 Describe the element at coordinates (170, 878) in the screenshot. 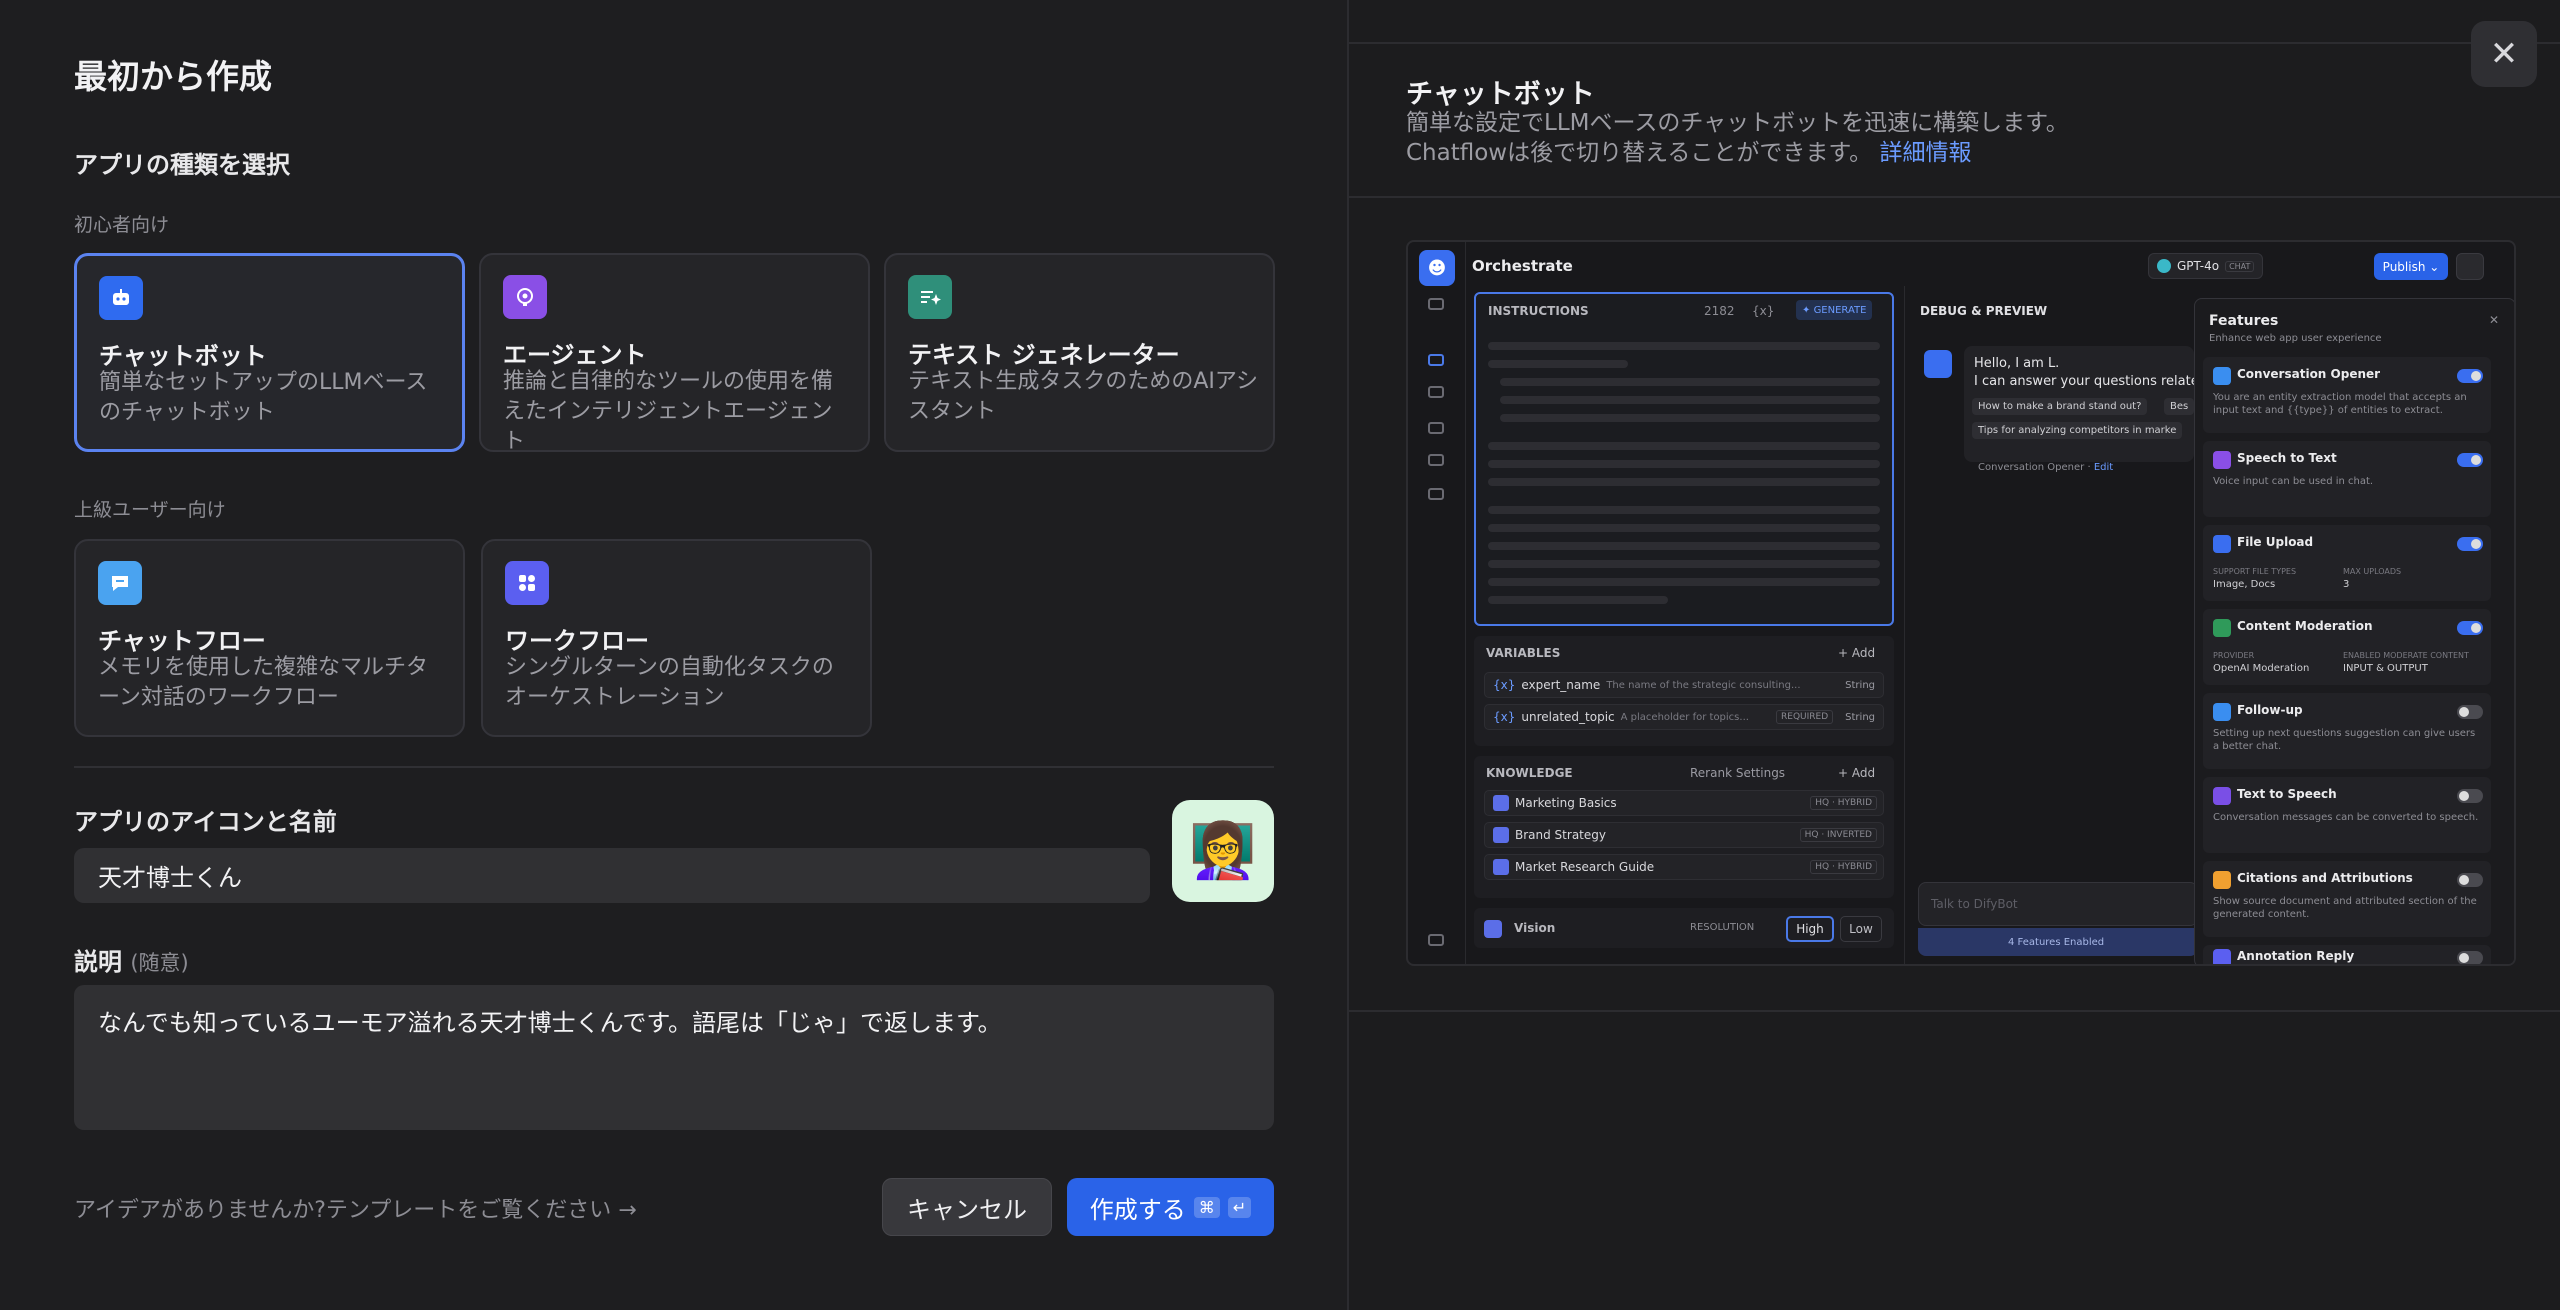

I see `app-name-value: 天才博士くん` at that location.